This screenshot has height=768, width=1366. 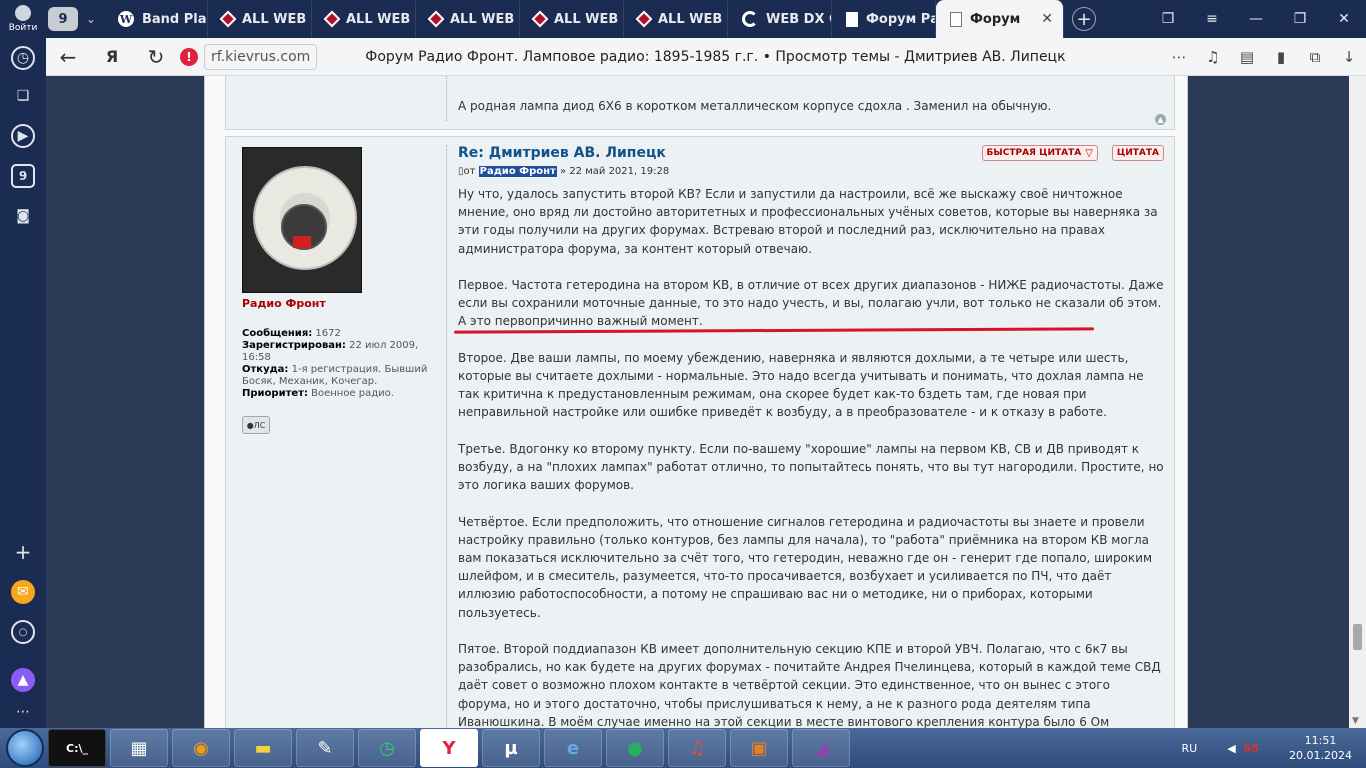 I want to click on bookmark-icon: ▮, so click(x=1281, y=57).